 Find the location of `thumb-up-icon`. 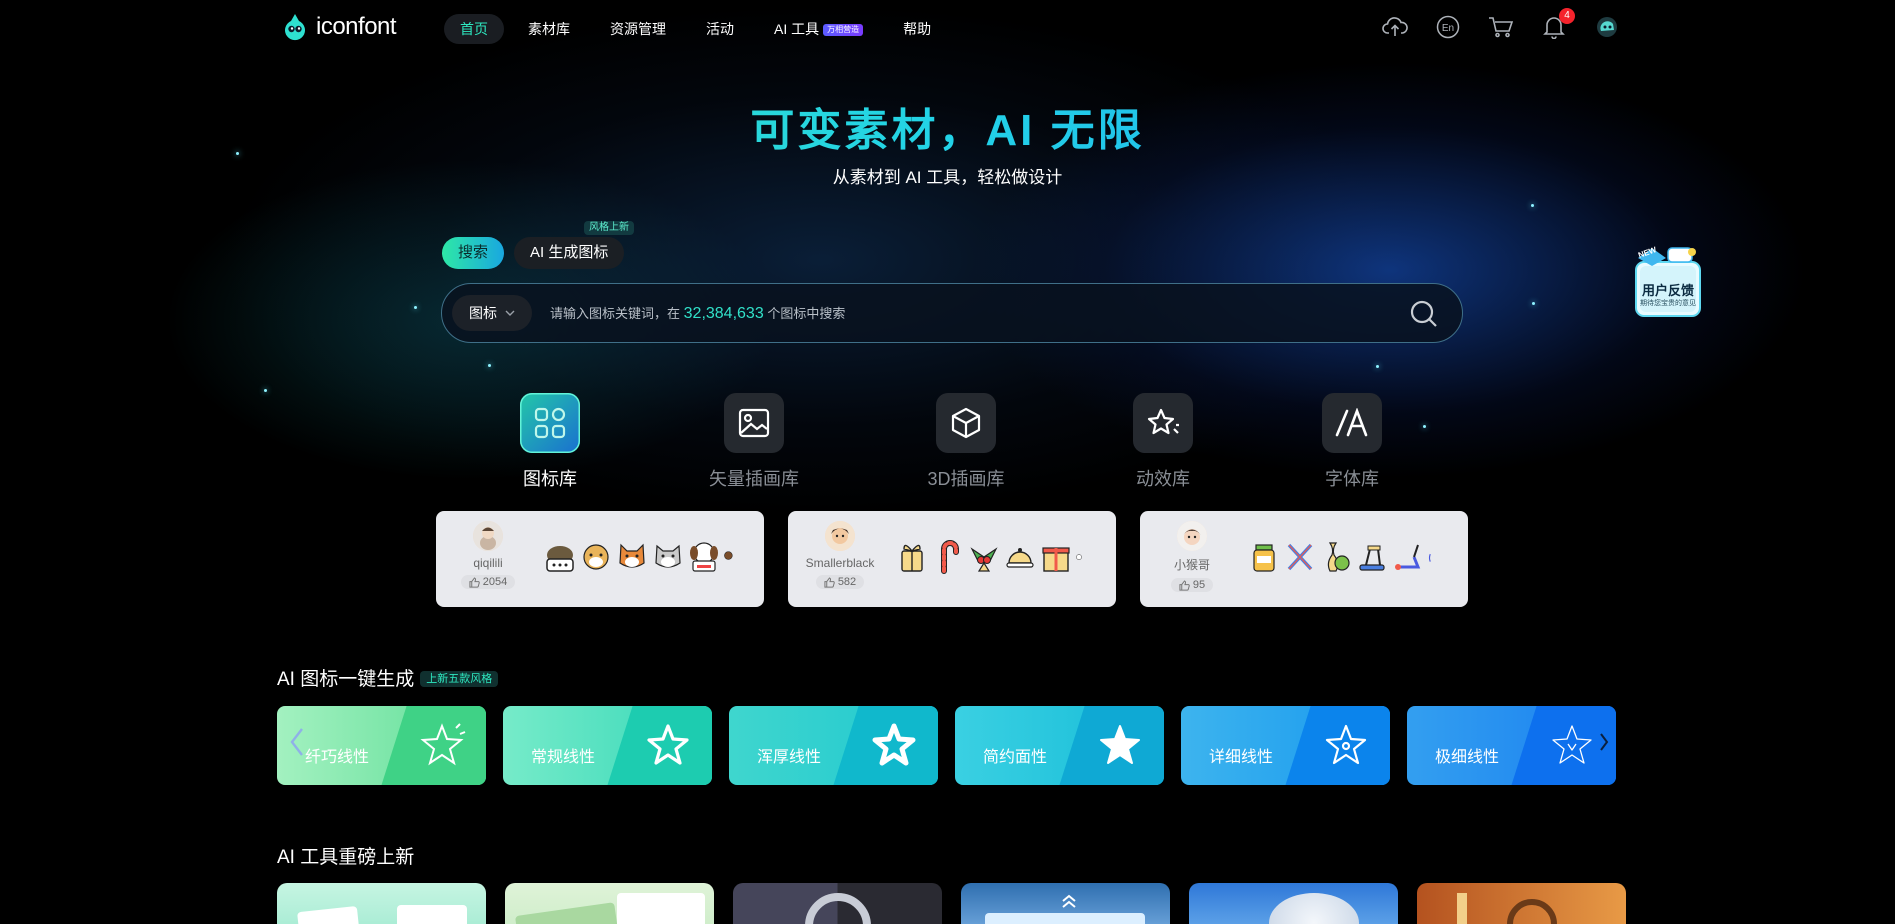

thumb-up-icon is located at coordinates (829, 582).